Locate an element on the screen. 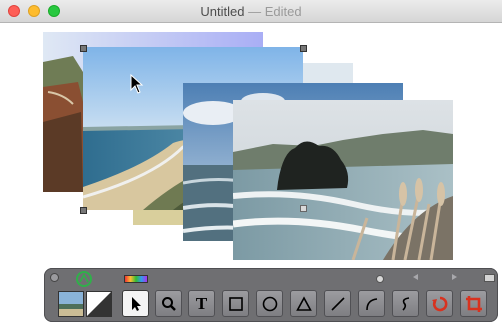 This screenshot has height=324, width=502. oval-tool is located at coordinates (269, 303).